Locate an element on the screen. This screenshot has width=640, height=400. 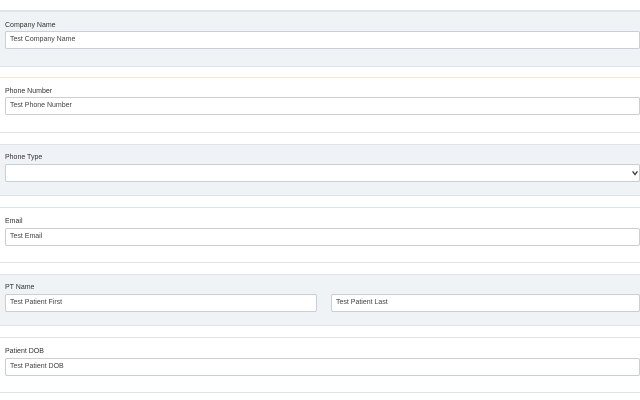
patient-dob-label: Patient DOB is located at coordinates (24, 351).